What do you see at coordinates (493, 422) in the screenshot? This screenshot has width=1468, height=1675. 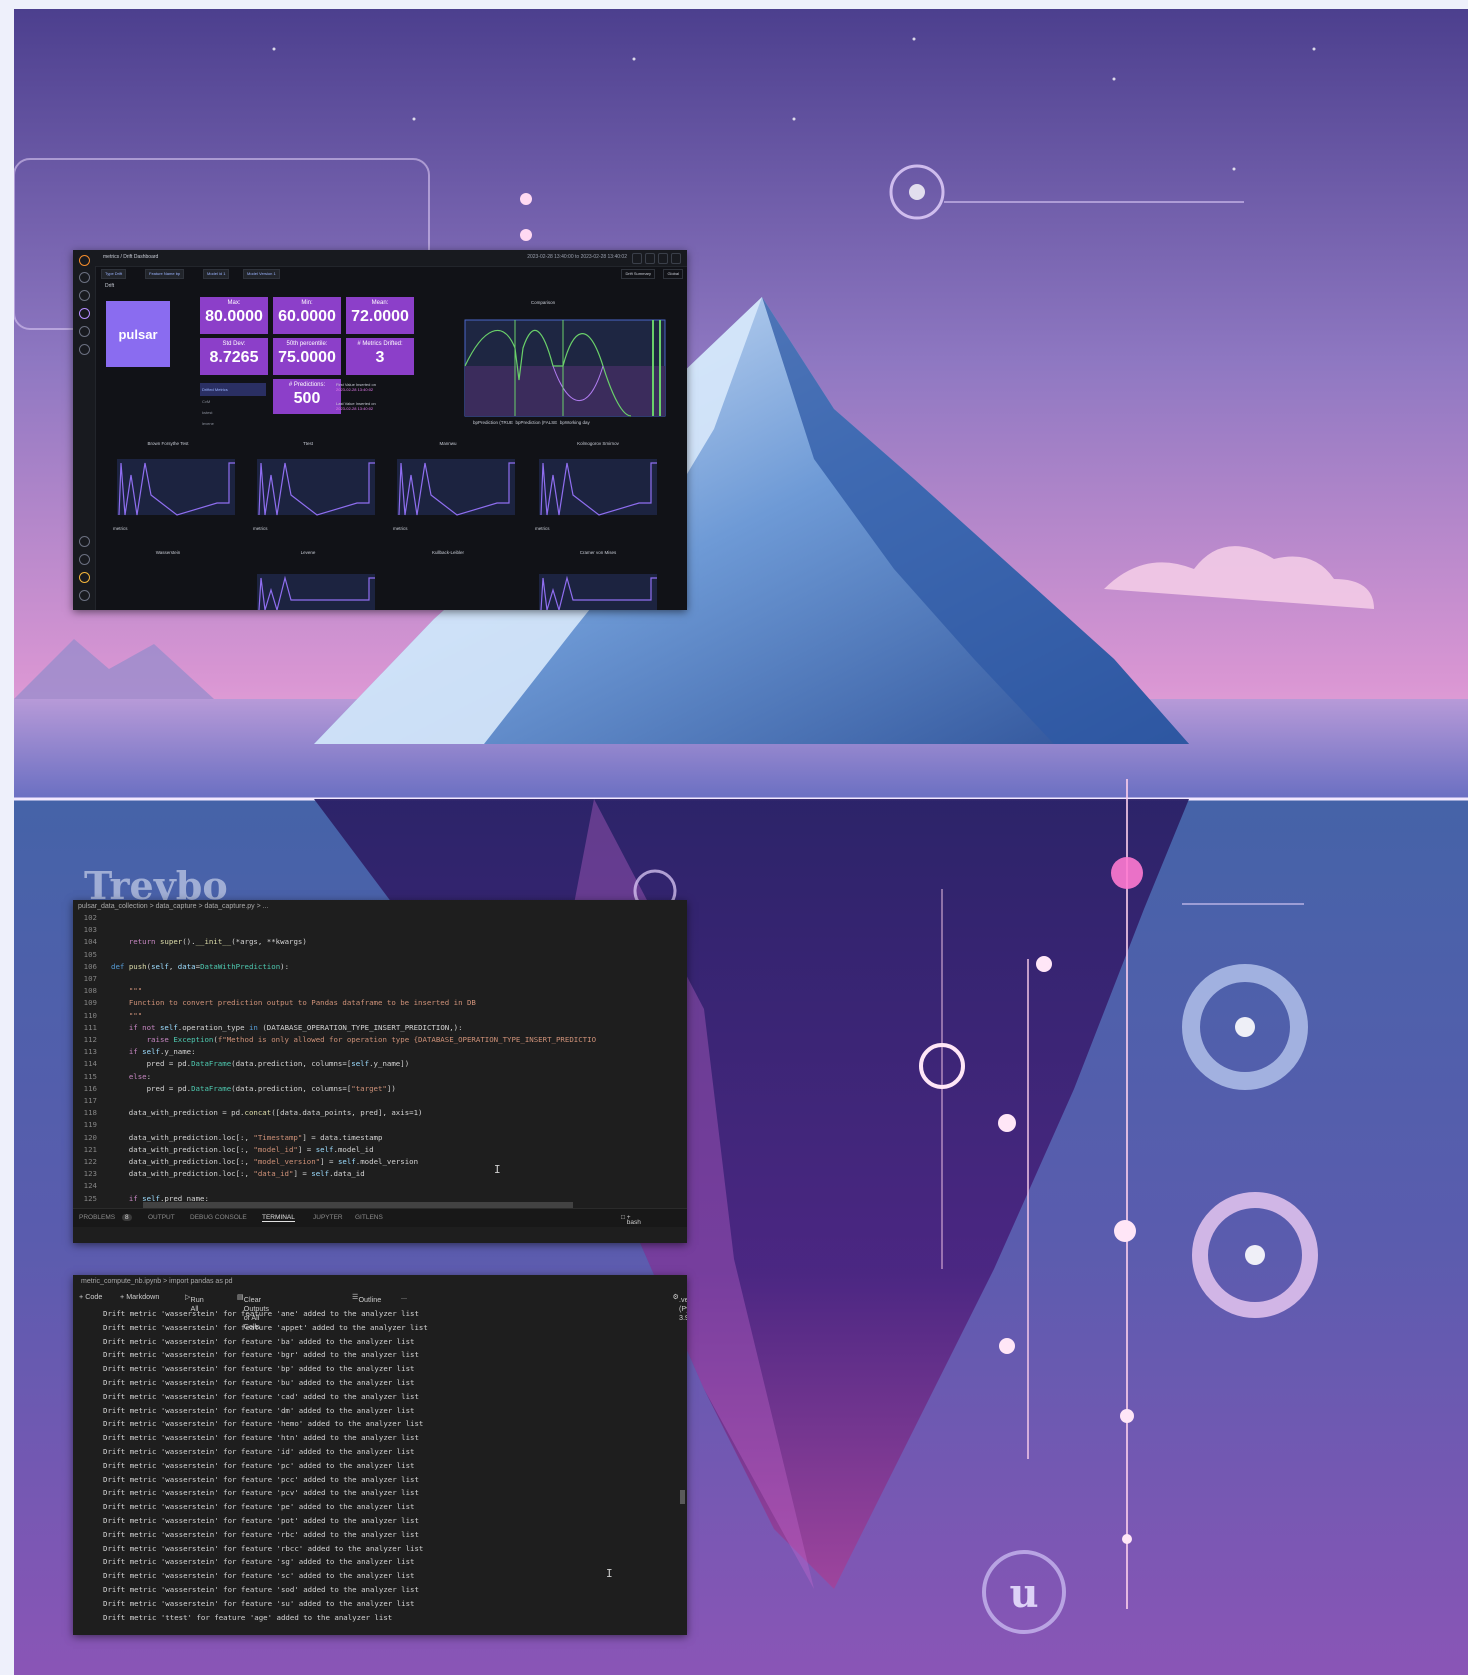 I see `legend-item: bpPrediction (TRUE` at bounding box center [493, 422].